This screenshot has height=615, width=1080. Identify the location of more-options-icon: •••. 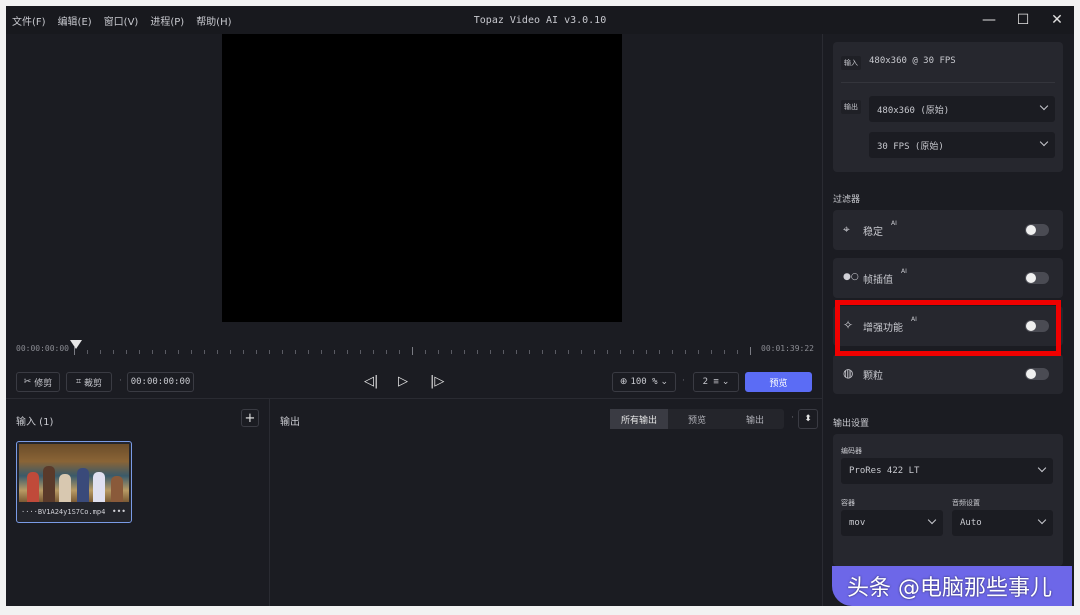
(119, 511).